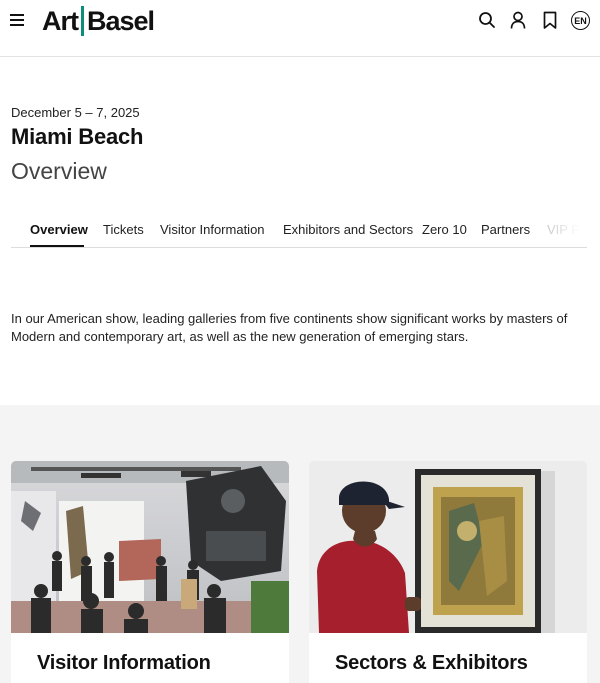  Describe the element at coordinates (300, 28) in the screenshot. I see `site-header: Art Basel EN` at that location.